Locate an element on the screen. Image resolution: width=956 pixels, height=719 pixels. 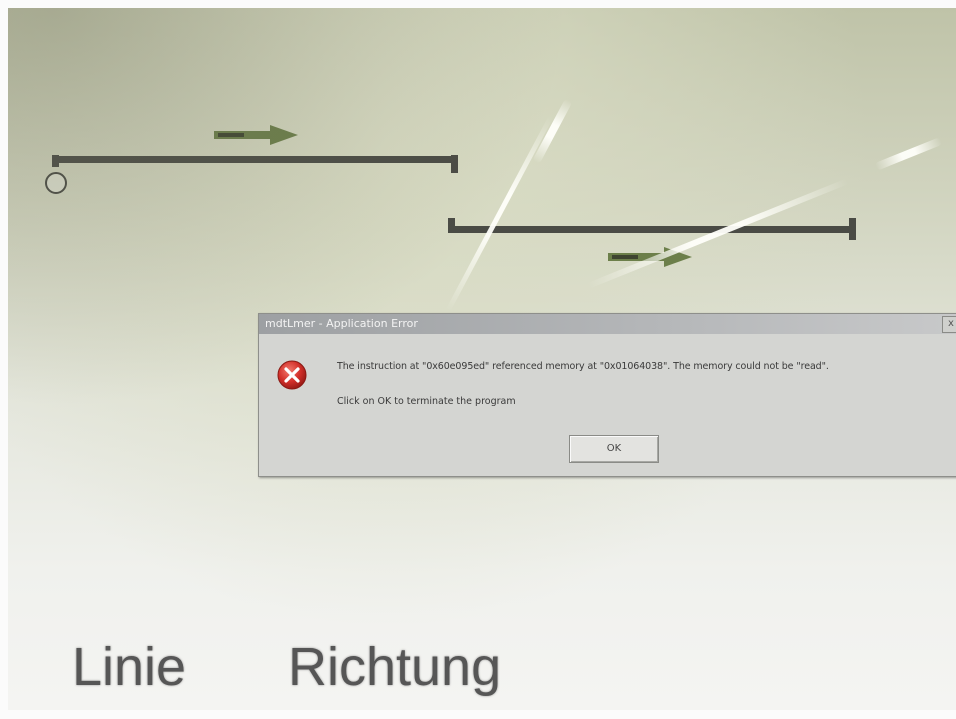
dialog-hint: Click on OK to terminate the program is located at coordinates (426, 401).